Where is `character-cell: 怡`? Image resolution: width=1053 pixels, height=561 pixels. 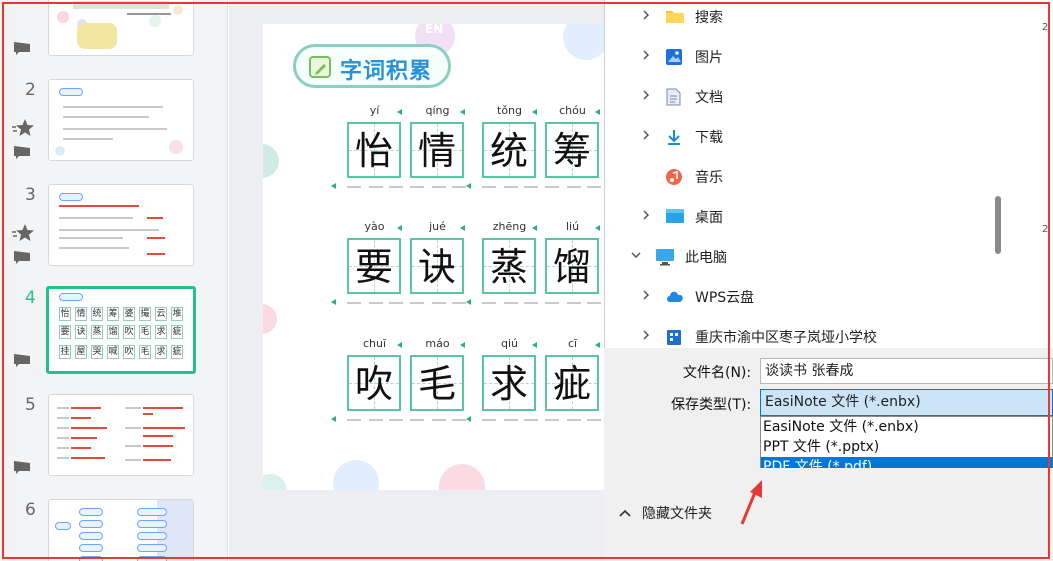 character-cell: 怡 is located at coordinates (374, 150).